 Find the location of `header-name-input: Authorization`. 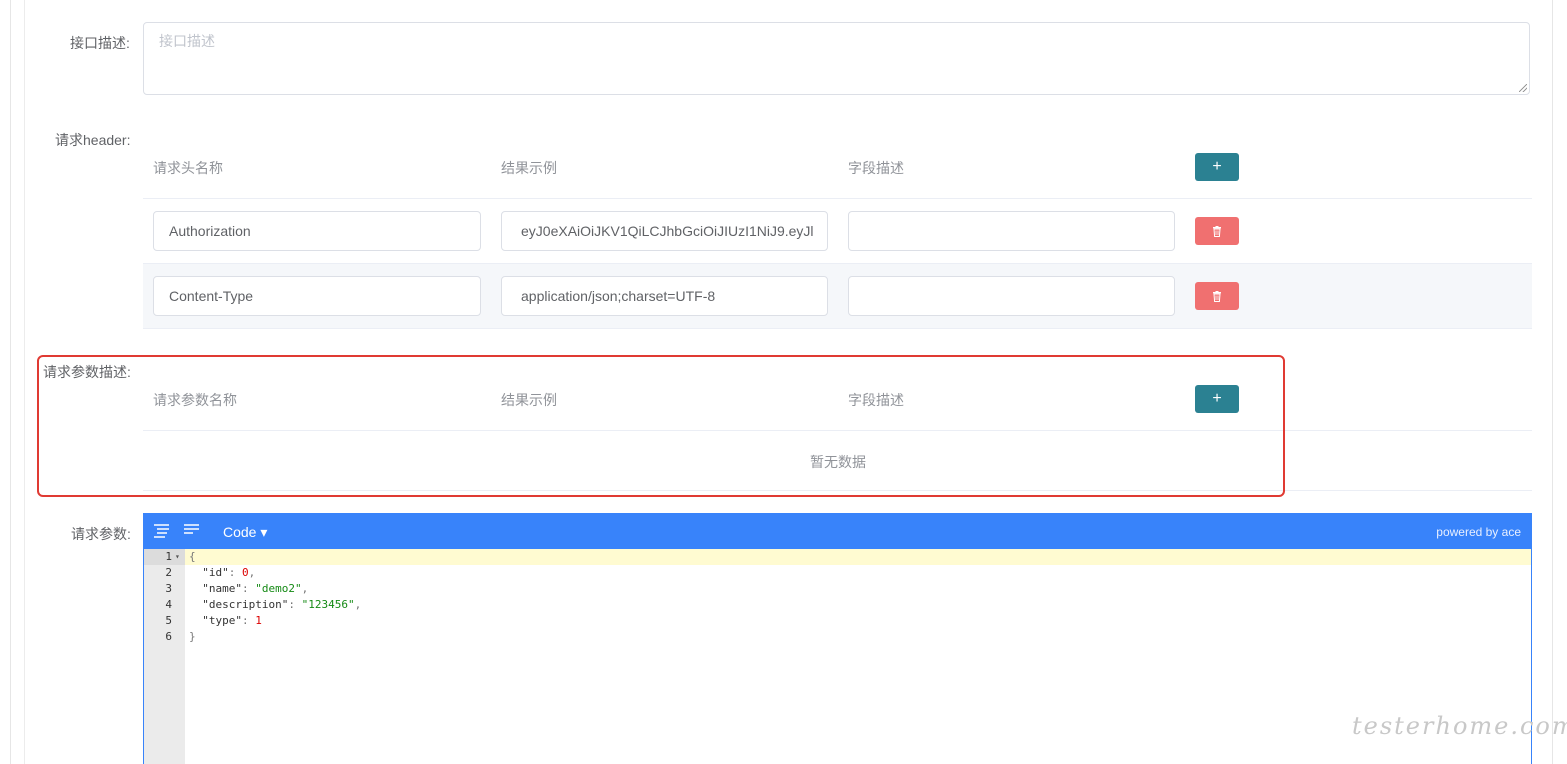

header-name-input: Authorization is located at coordinates (317, 231).